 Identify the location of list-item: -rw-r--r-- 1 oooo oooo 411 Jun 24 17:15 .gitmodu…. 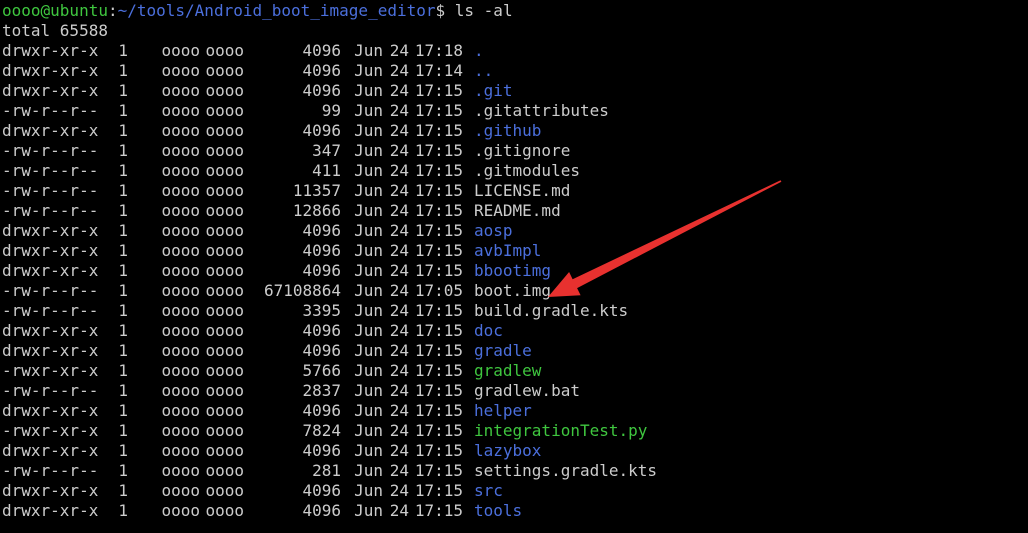
(514, 171).